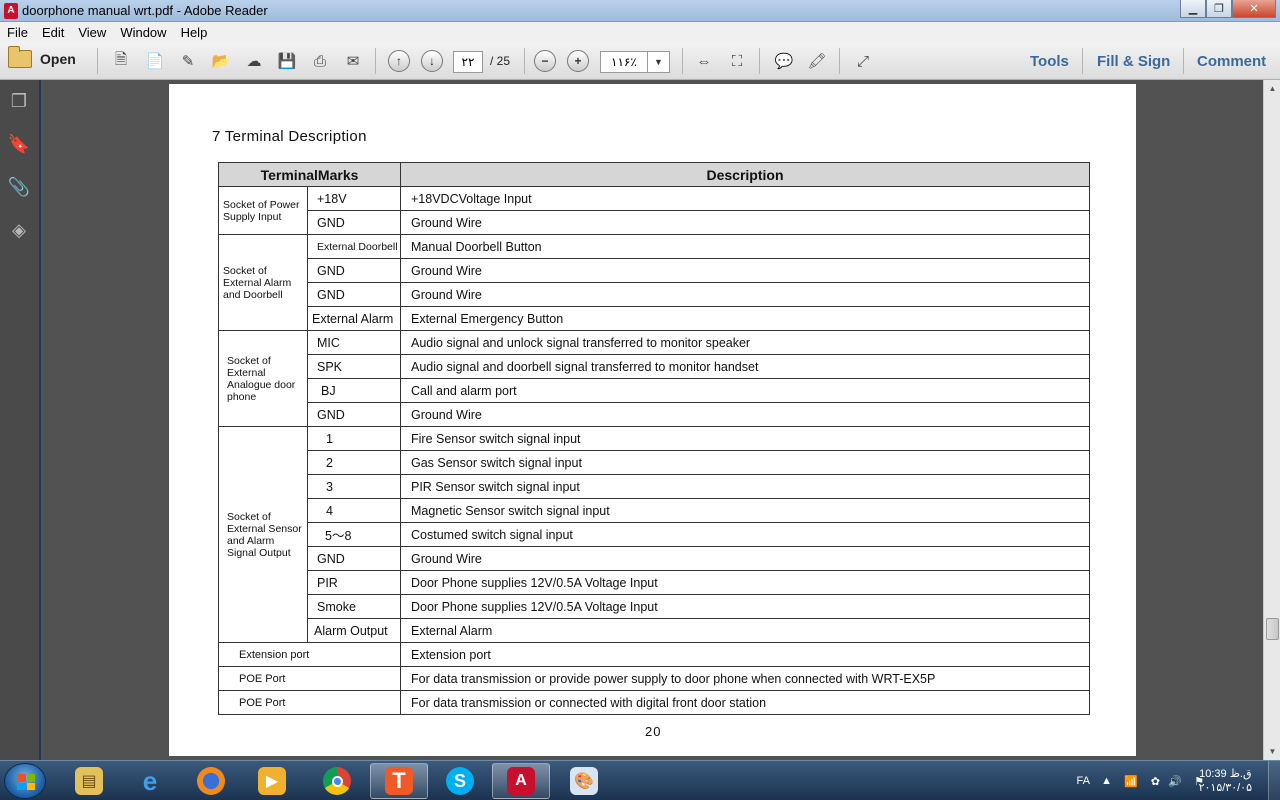  What do you see at coordinates (1049, 61) in the screenshot?
I see `tools-pane-button: Tools` at bounding box center [1049, 61].